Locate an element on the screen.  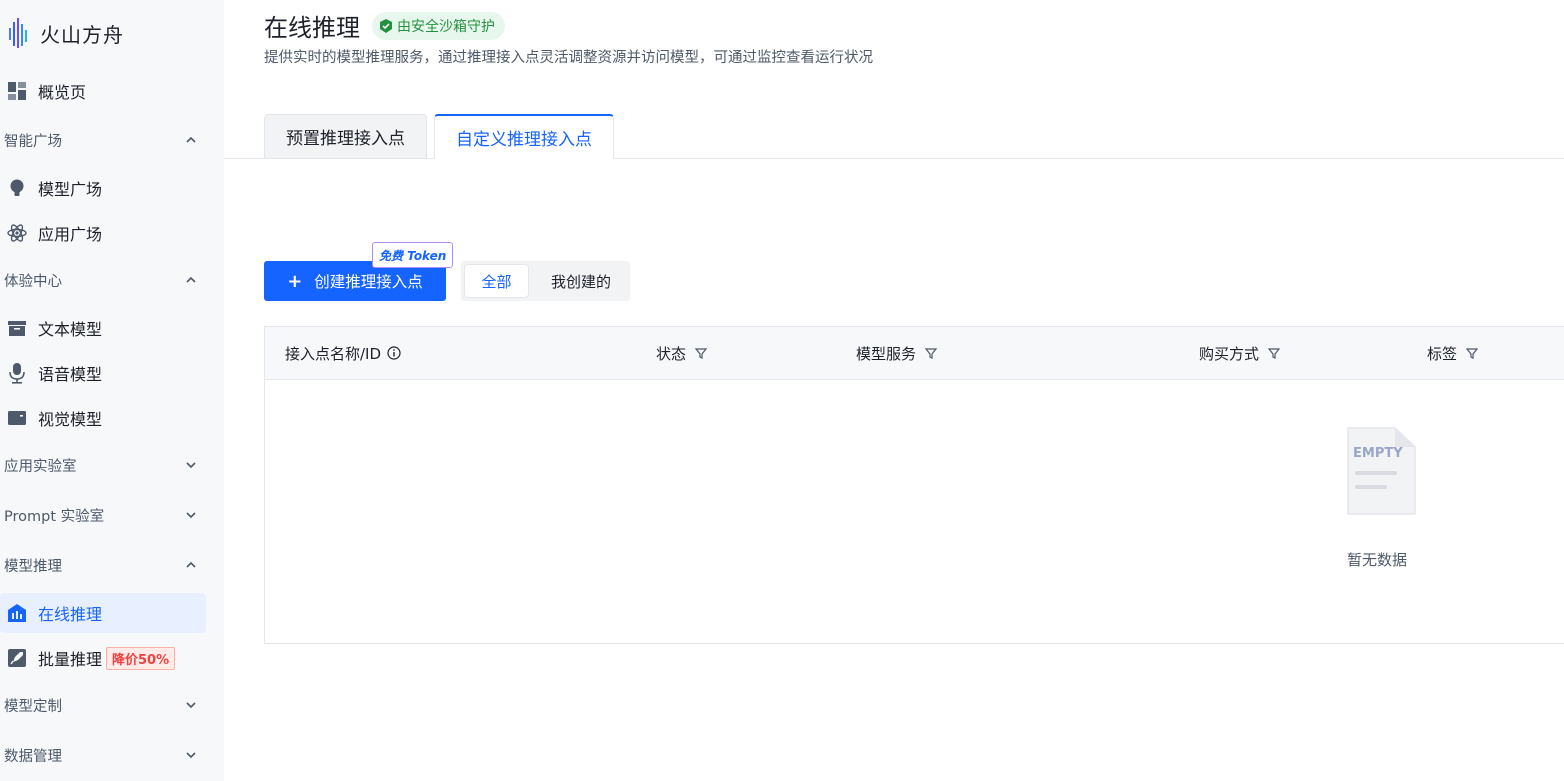
sidebar-group-label: 数据管理 is located at coordinates (33, 756).